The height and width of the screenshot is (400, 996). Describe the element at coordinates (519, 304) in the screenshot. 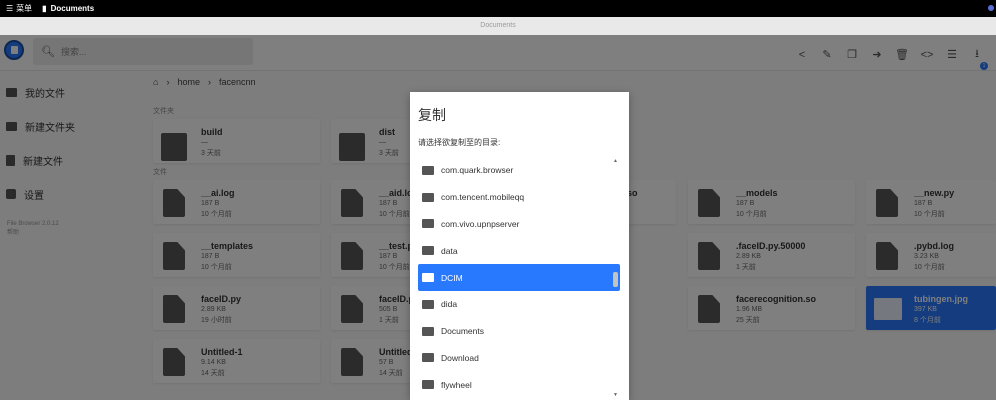

I see `directory-item: dida` at that location.